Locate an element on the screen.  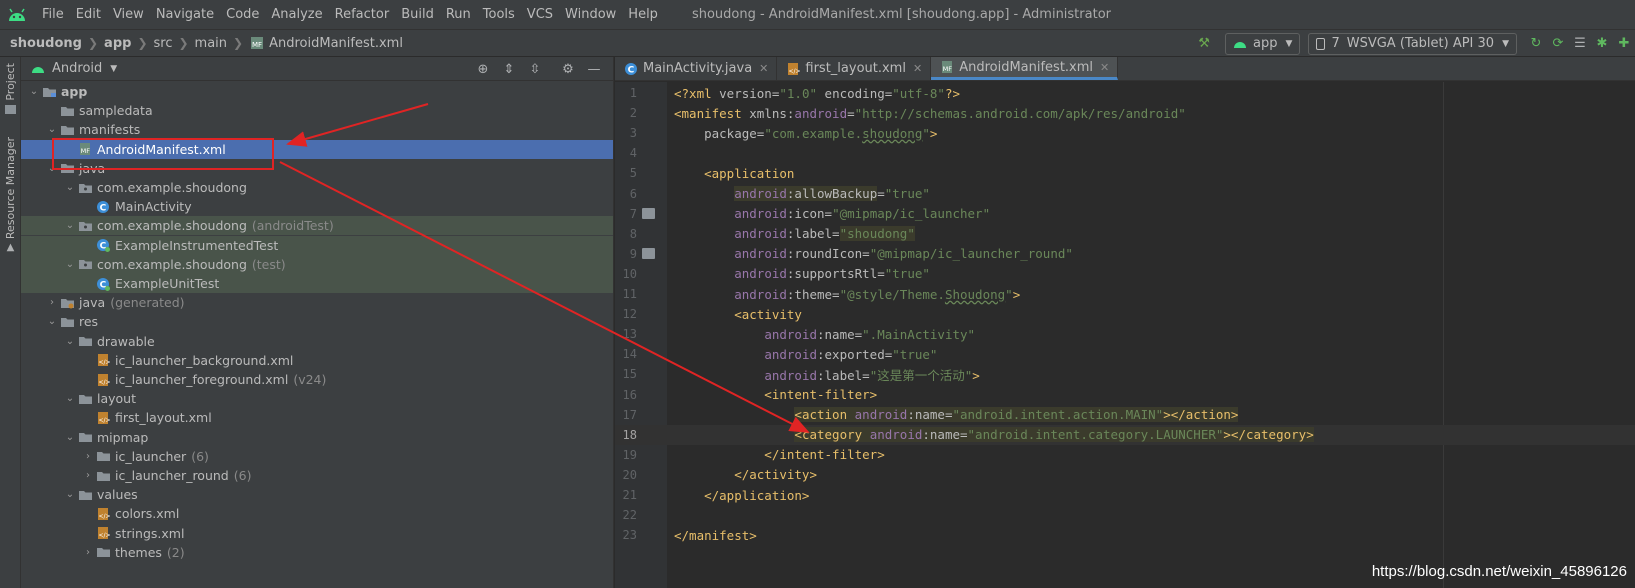
editor-tab: C MainActivity.java ✕ is located at coordinates (696, 68).